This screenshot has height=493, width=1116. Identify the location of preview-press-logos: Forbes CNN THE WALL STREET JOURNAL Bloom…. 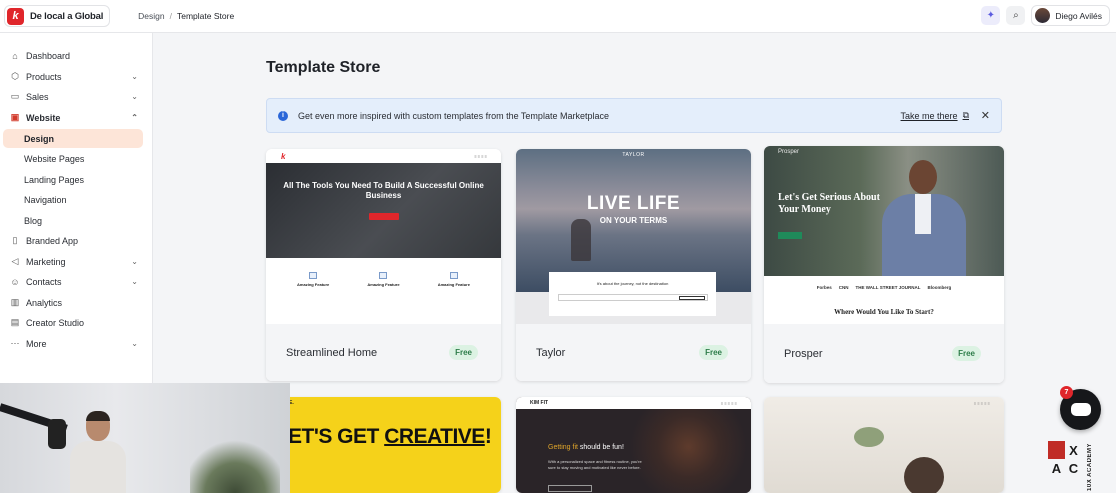
(884, 287).